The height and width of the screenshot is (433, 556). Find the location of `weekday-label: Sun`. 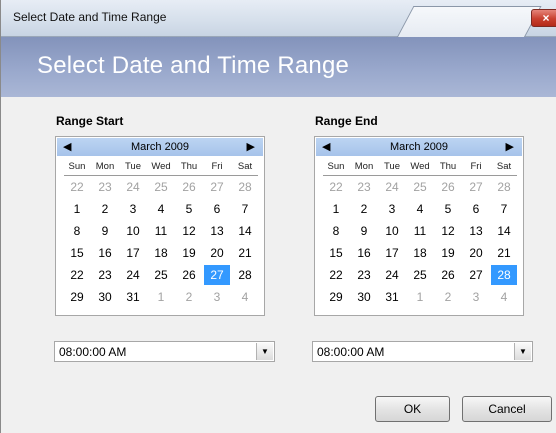

weekday-label: Sun is located at coordinates (77, 166).